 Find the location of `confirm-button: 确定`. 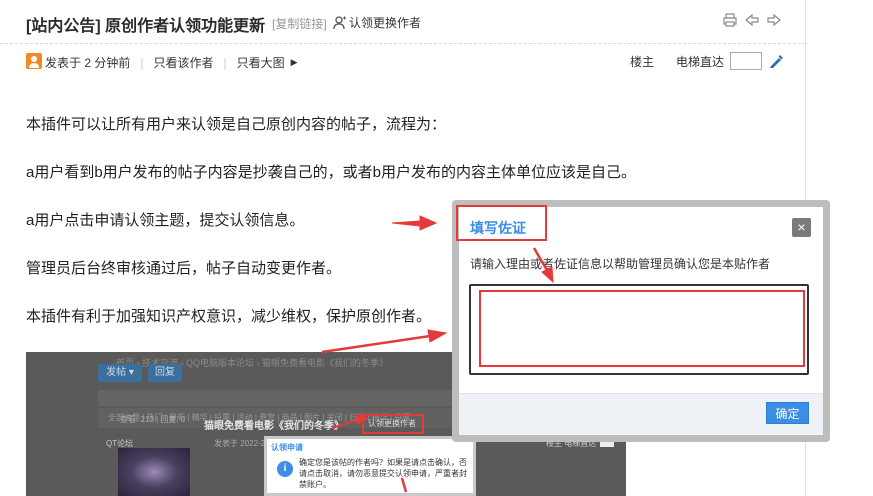

confirm-button: 确定 is located at coordinates (787, 413).